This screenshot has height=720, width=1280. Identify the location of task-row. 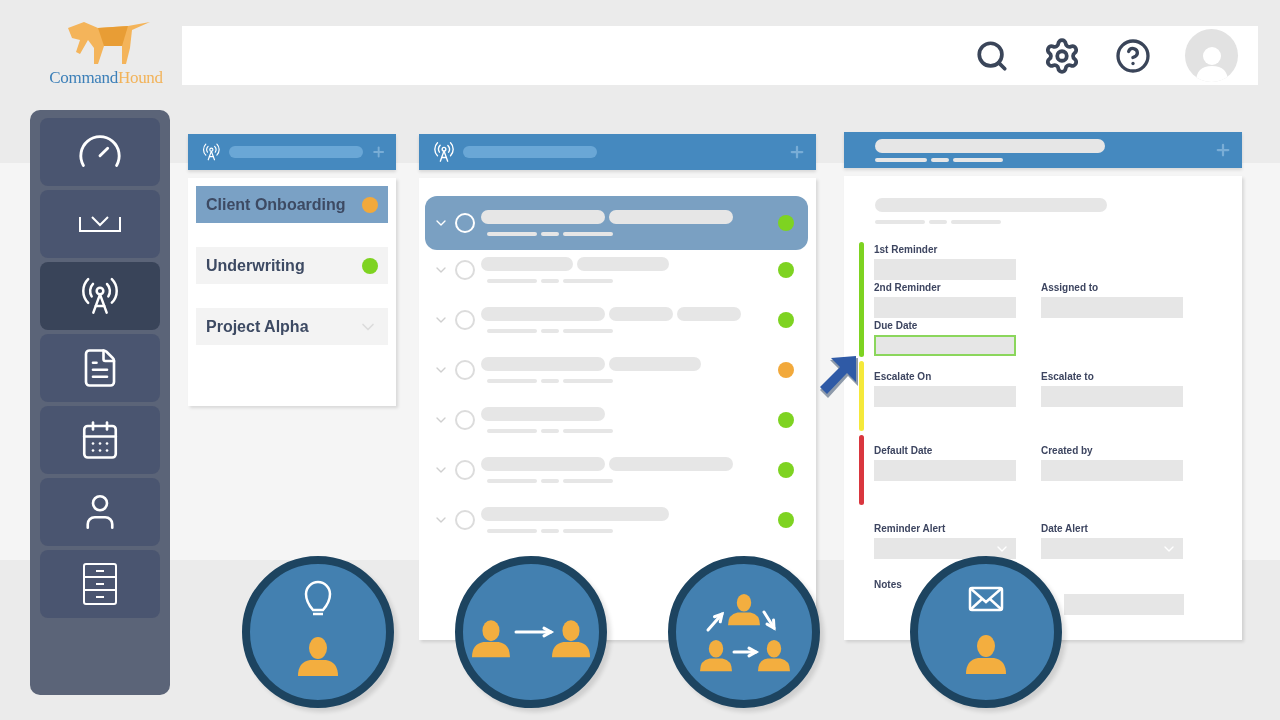
(616, 223).